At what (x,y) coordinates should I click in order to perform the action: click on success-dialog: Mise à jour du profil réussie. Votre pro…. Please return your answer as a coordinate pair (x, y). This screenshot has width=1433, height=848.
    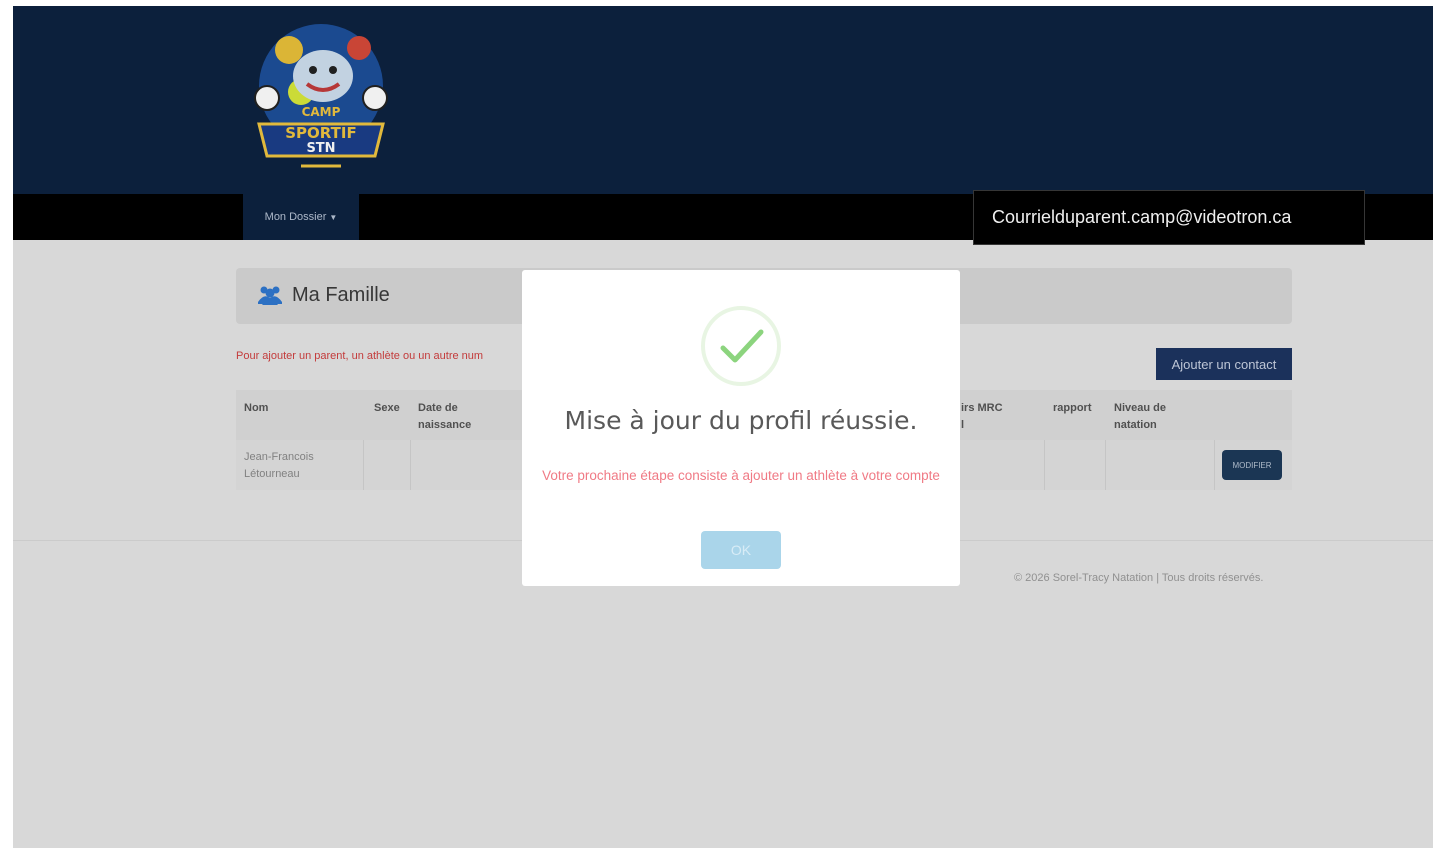
    Looking at the image, I should click on (741, 428).